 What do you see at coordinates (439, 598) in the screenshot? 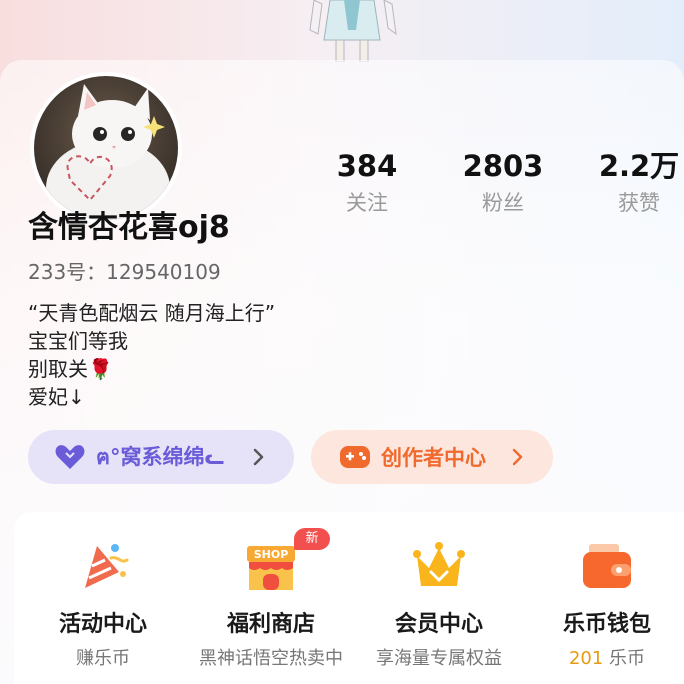
I see `service-vip-center: 会员中心 享海量专属权益` at bounding box center [439, 598].